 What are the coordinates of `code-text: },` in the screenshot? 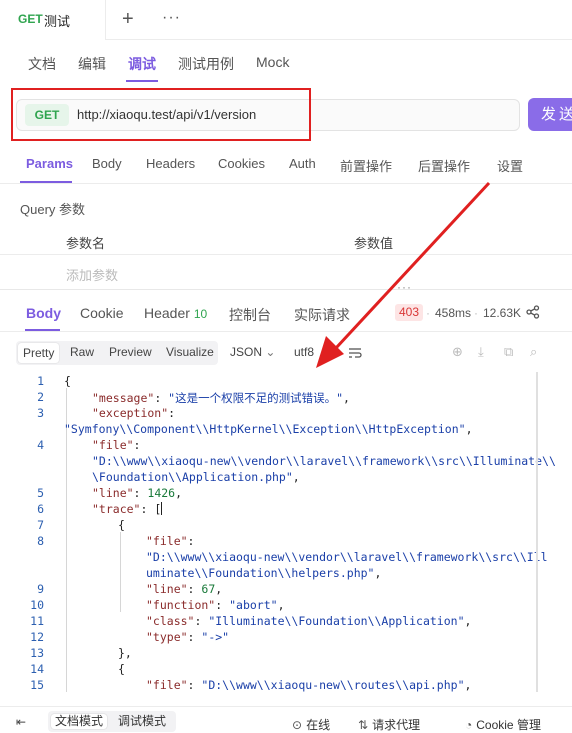 It's located at (125, 653).